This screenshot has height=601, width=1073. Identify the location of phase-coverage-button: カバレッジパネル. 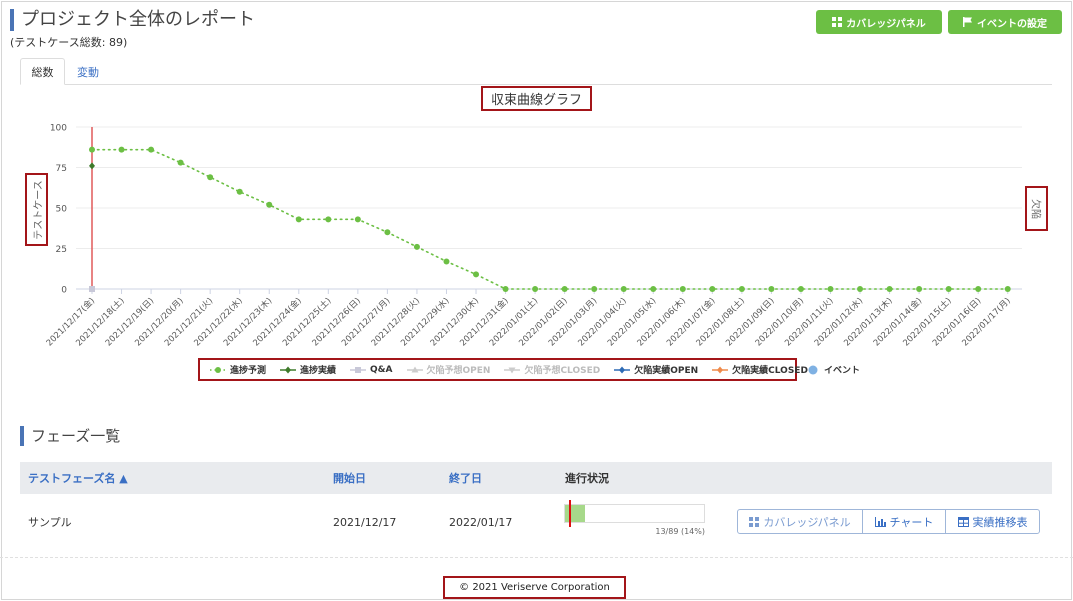
(800, 521).